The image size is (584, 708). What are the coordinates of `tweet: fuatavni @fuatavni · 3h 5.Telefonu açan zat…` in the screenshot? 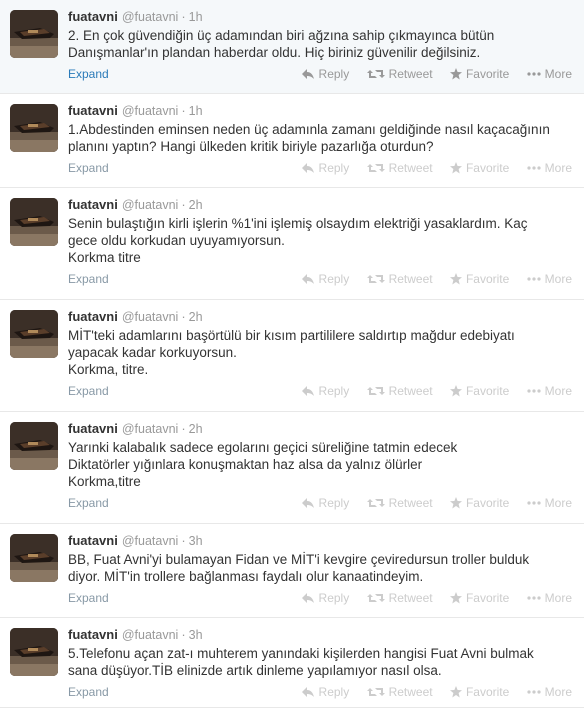 It's located at (292, 663).